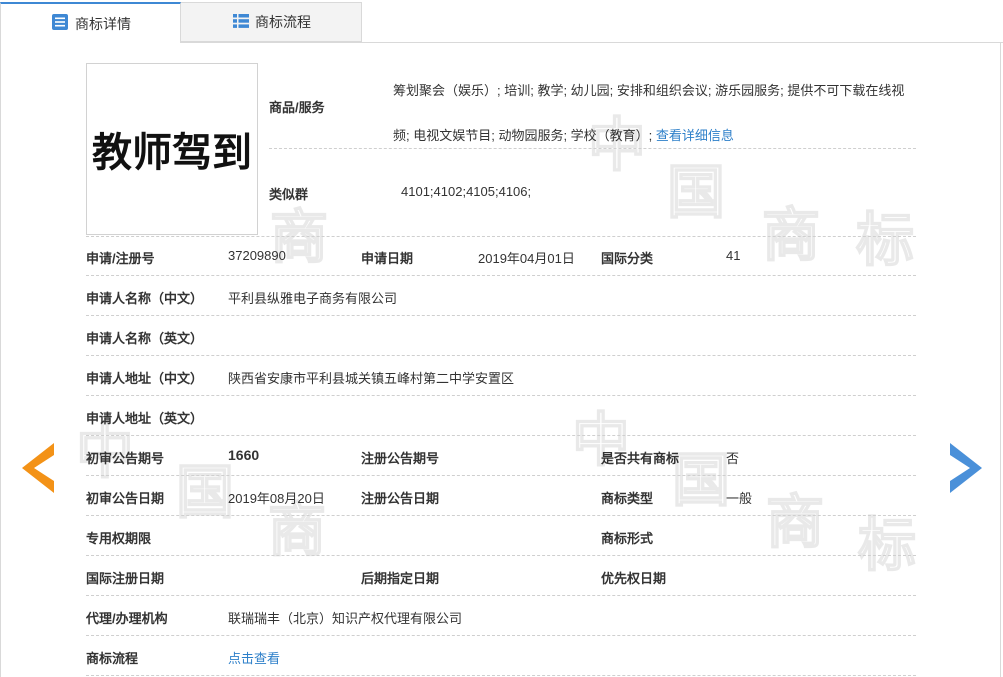 Image resolution: width=1003 pixels, height=677 pixels. Describe the element at coordinates (526, 258) in the screenshot. I see `apply-date-value: 2019年04月01日` at that location.